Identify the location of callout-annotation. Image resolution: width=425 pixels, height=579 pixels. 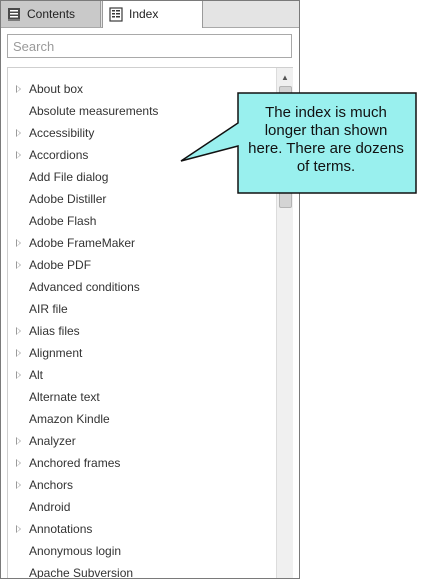
(298, 143).